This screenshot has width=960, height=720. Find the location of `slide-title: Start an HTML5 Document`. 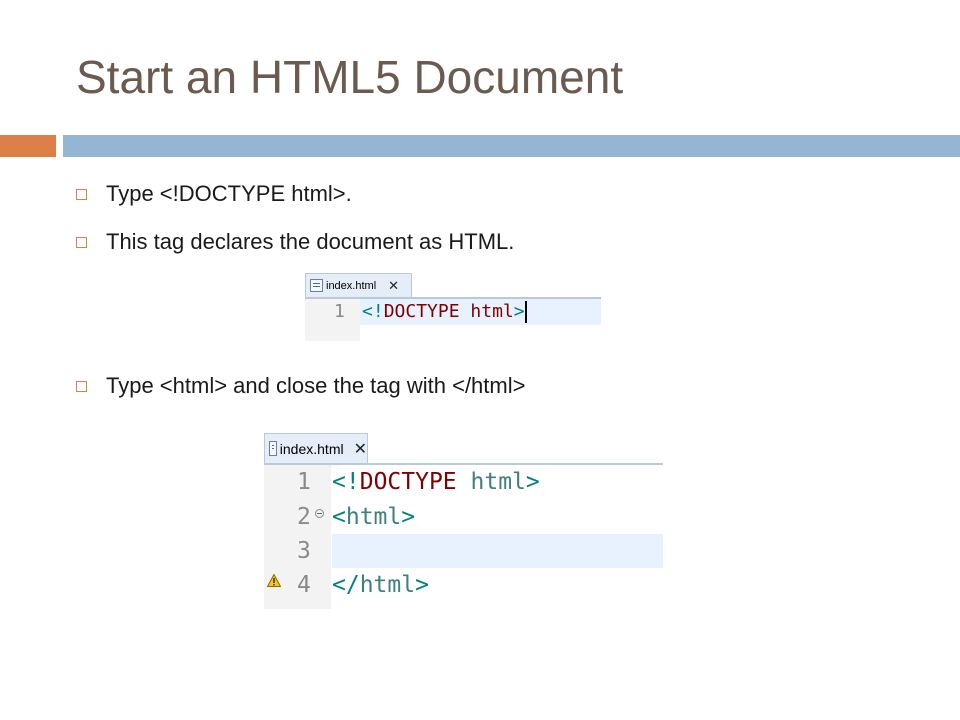

slide-title: Start an HTML5 Document is located at coordinates (350, 77).